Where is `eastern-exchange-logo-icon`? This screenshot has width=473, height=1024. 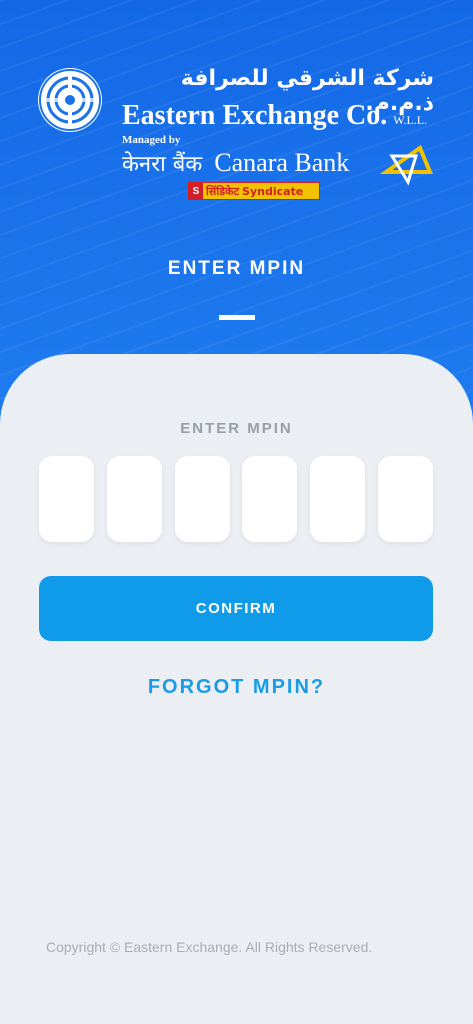 eastern-exchange-logo-icon is located at coordinates (70, 100).